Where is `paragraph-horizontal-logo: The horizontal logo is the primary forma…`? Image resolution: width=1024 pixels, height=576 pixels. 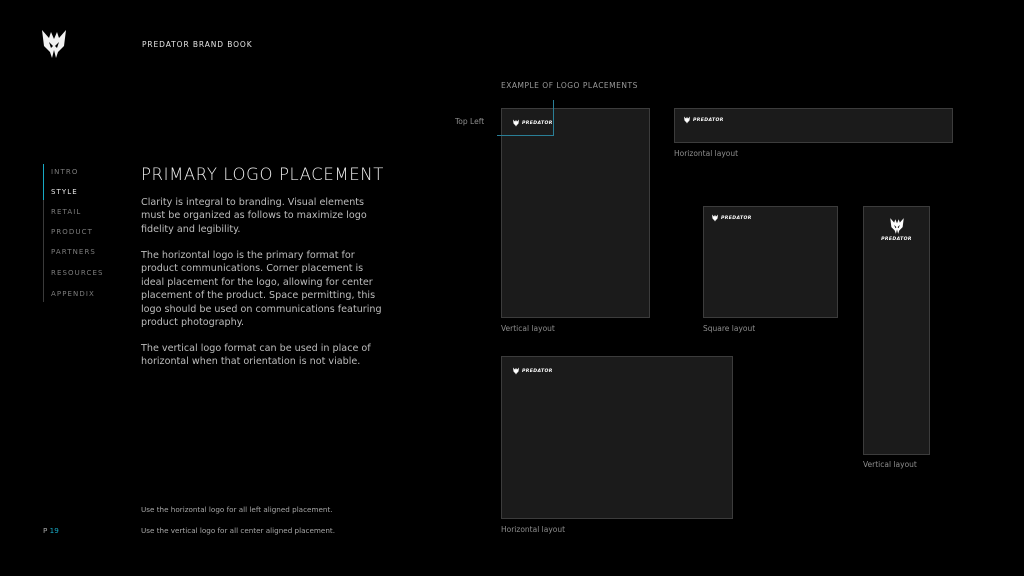 paragraph-horizontal-logo: The horizontal logo is the primary forma… is located at coordinates (261, 289).